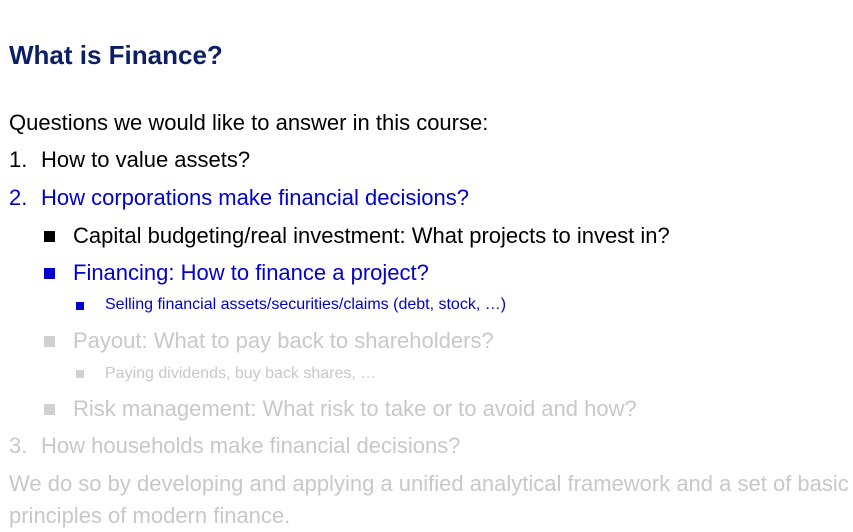  I want to click on list-item-1: 1. How to value assets?, so click(129, 160).